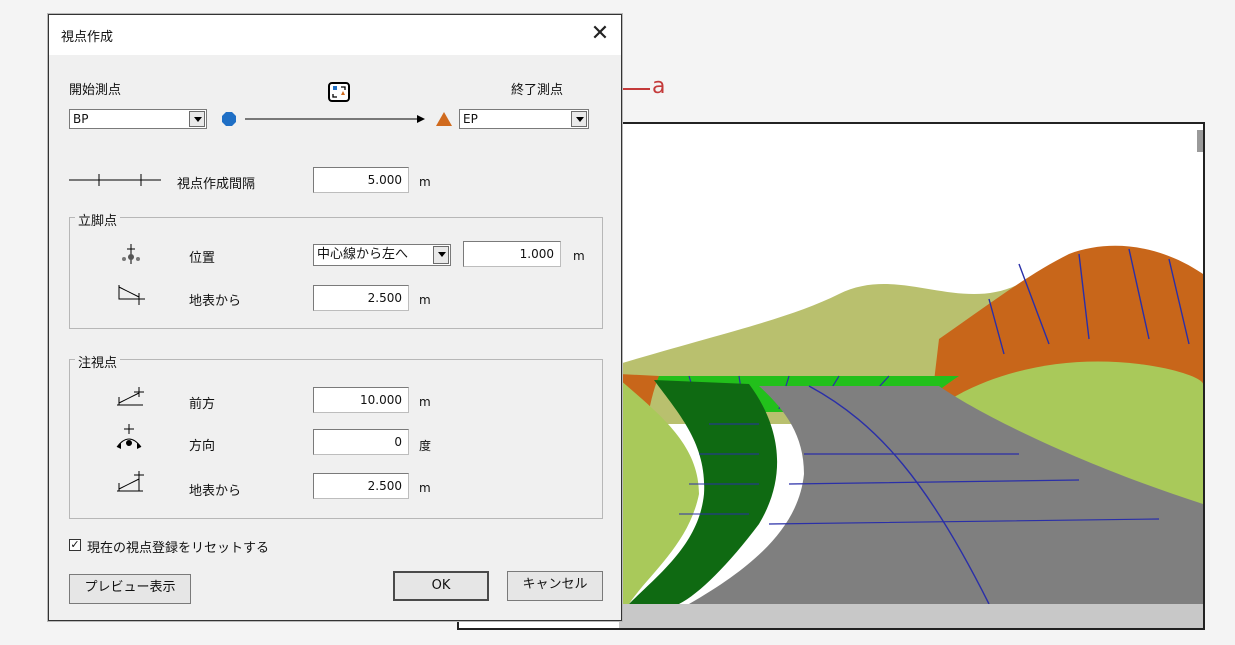 This screenshot has height=645, width=1235. What do you see at coordinates (98, 361) in the screenshot?
I see `gaze-point-title: 注視点` at bounding box center [98, 361].